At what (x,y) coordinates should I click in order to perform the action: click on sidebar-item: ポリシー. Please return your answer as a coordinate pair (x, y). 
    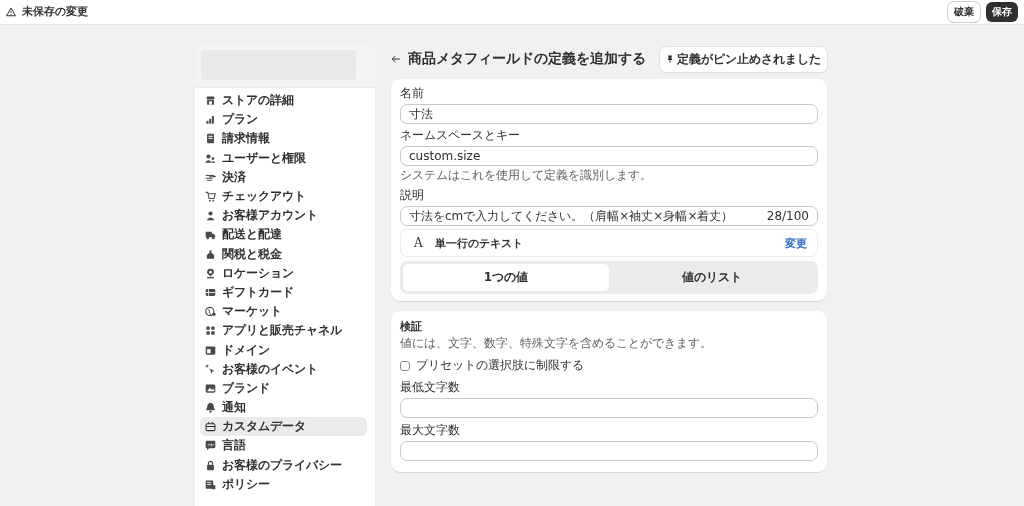
    Looking at the image, I should click on (283, 484).